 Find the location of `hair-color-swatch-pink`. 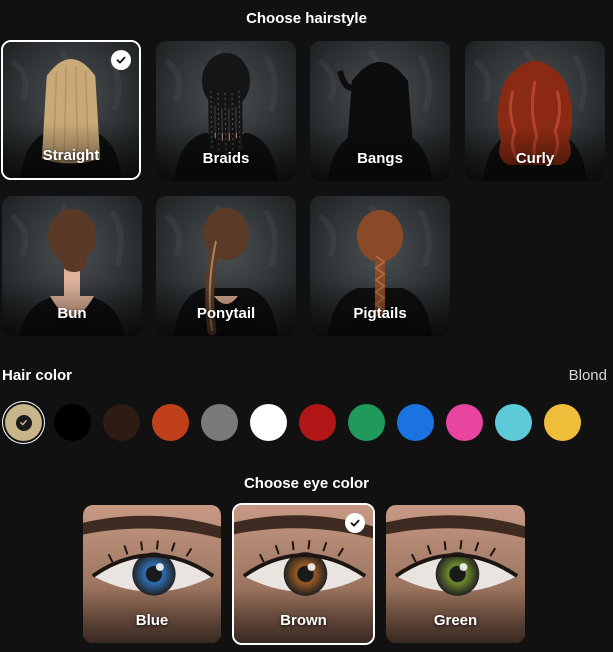

hair-color-swatch-pink is located at coordinates (464, 422).